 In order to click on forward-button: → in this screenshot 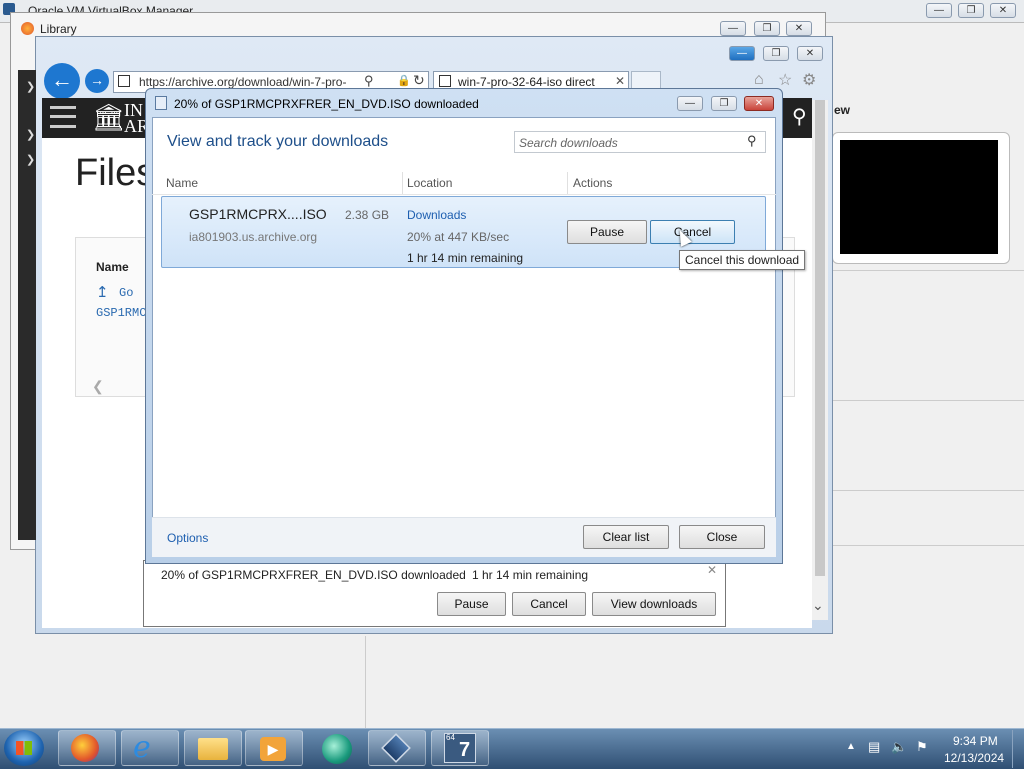, I will do `click(97, 81)`.